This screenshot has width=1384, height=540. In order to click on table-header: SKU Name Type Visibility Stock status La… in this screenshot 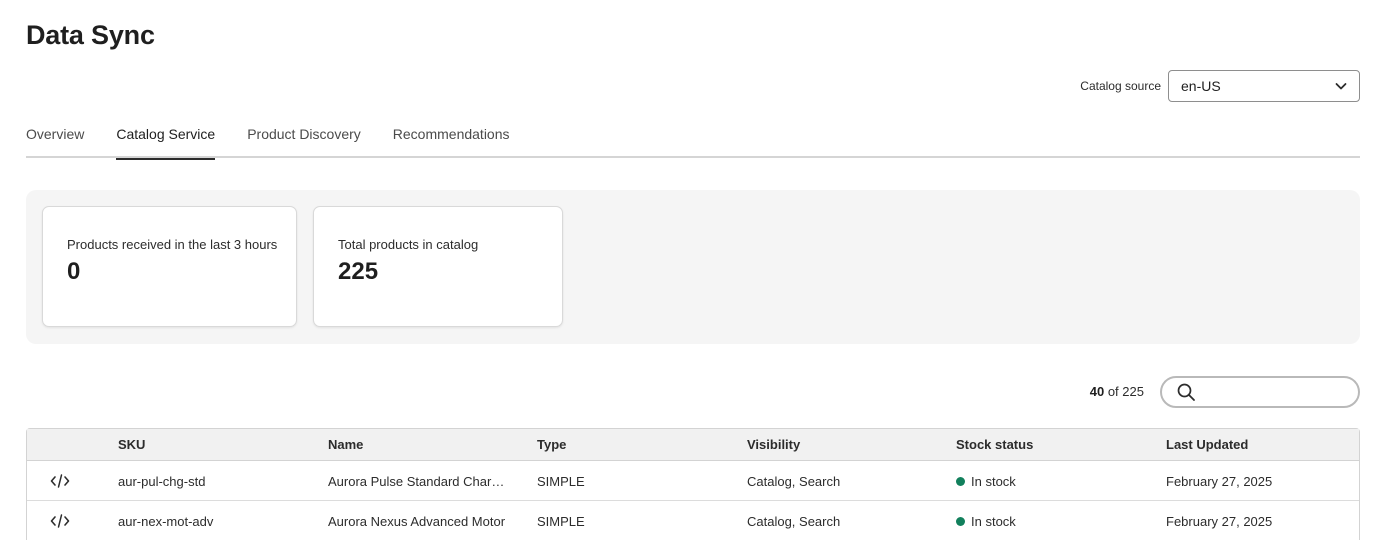, I will do `click(693, 445)`.